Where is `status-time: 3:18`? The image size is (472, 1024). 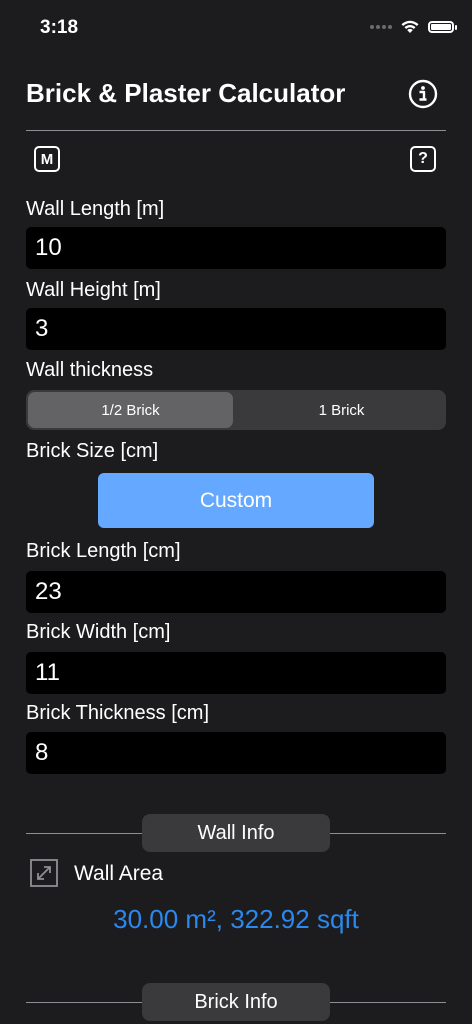 status-time: 3:18 is located at coordinates (59, 27).